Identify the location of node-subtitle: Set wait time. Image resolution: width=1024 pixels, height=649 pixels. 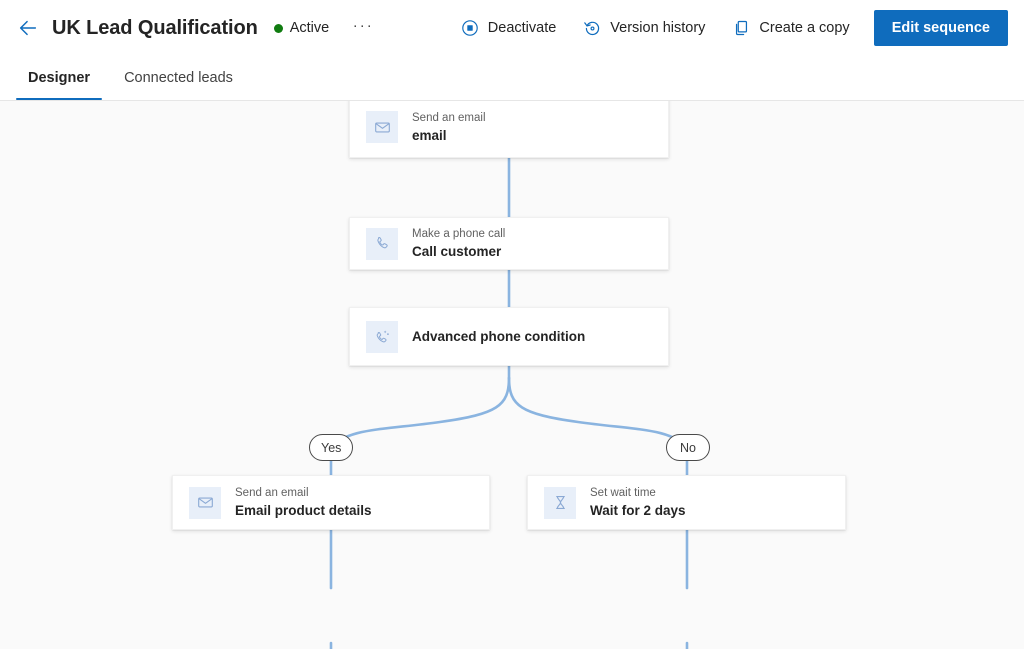
(623, 493).